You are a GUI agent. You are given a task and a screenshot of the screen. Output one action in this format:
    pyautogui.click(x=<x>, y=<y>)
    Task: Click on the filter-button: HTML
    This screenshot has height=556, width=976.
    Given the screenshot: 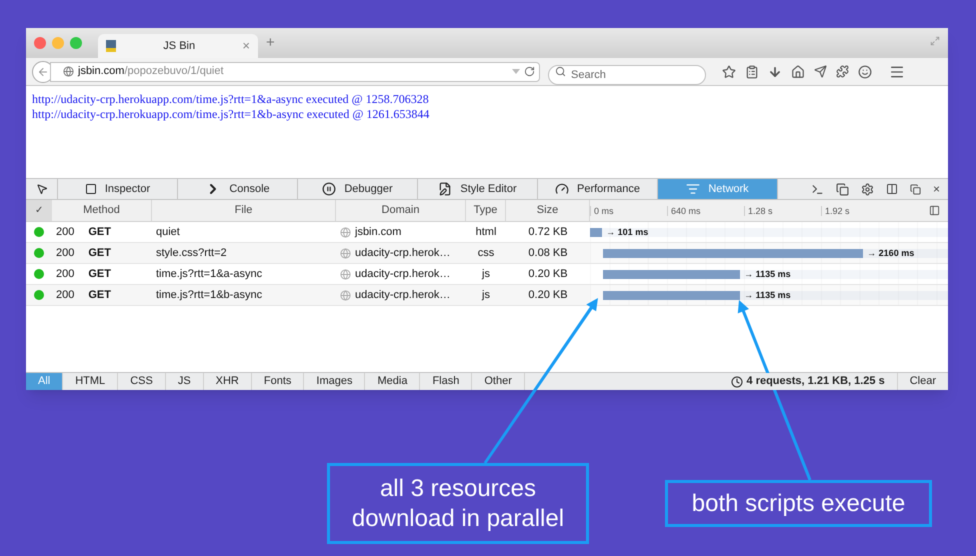 What is the action you would take?
    pyautogui.click(x=90, y=381)
    